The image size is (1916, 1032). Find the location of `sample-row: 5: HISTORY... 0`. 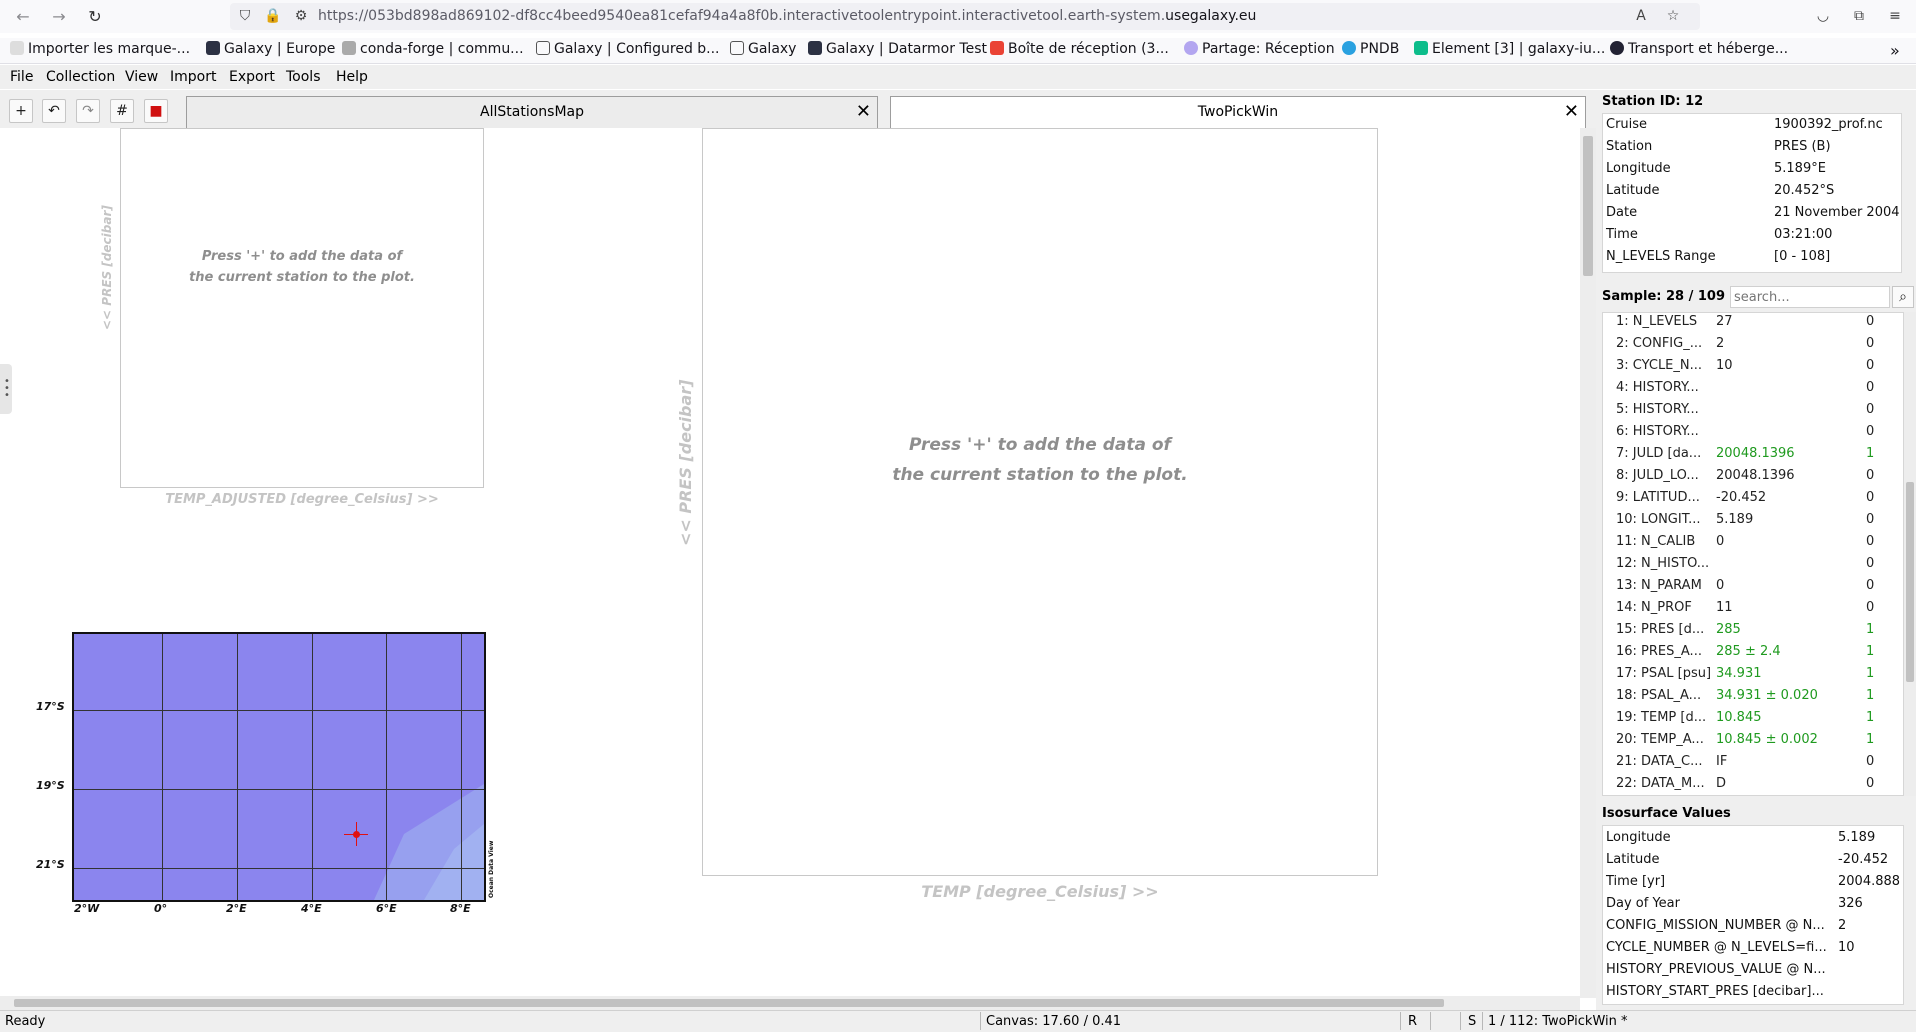

sample-row: 5: HISTORY... 0 is located at coordinates (1756, 413).